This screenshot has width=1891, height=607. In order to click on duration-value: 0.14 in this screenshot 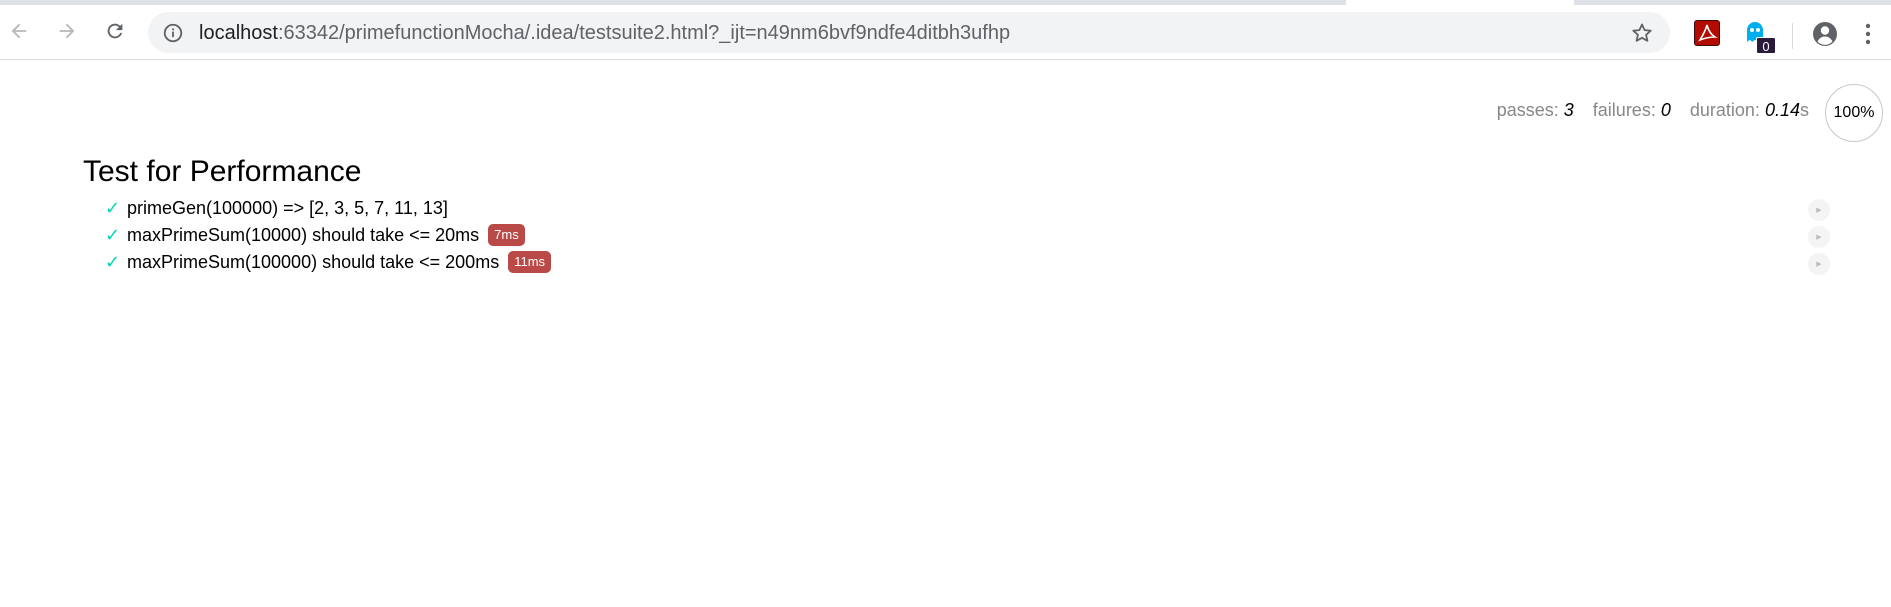, I will do `click(1782, 110)`.